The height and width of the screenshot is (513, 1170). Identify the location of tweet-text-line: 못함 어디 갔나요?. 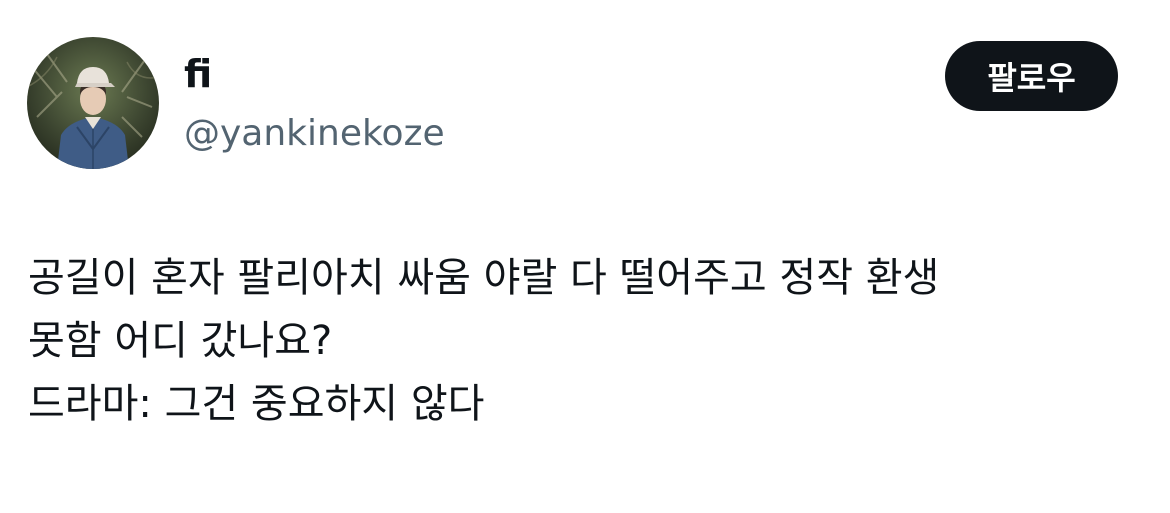
(180, 341).